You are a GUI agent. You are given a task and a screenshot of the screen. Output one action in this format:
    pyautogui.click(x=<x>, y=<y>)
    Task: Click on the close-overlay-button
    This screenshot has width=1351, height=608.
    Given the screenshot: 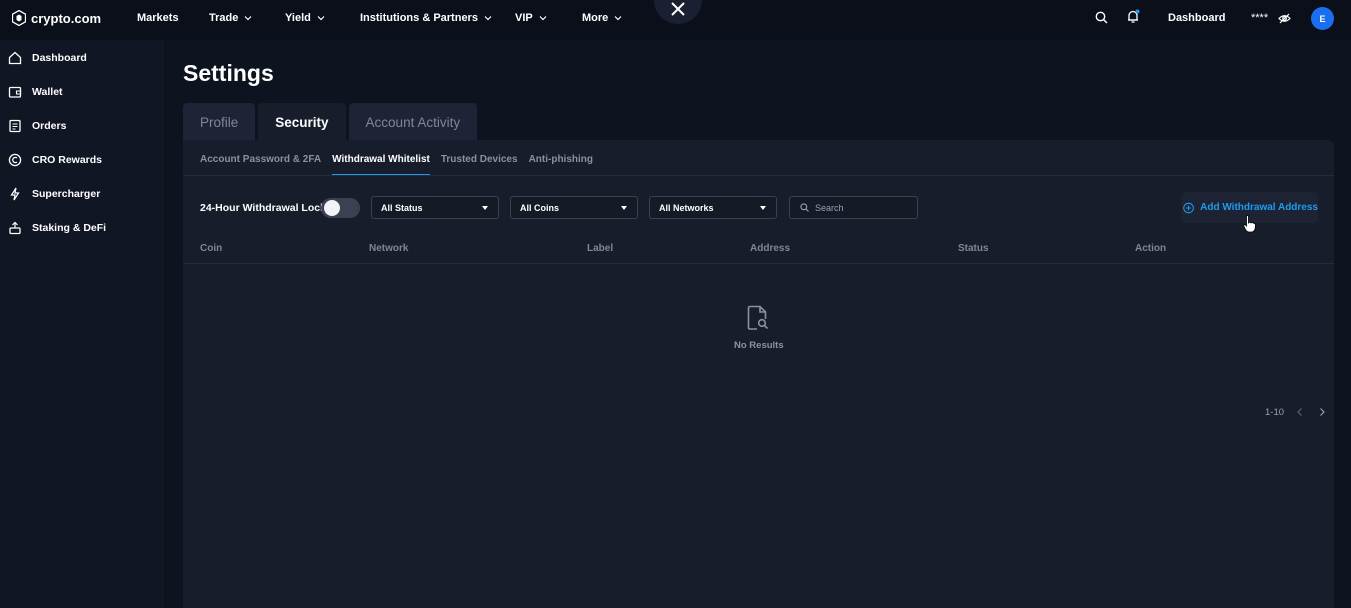 What is the action you would take?
    pyautogui.click(x=678, y=12)
    